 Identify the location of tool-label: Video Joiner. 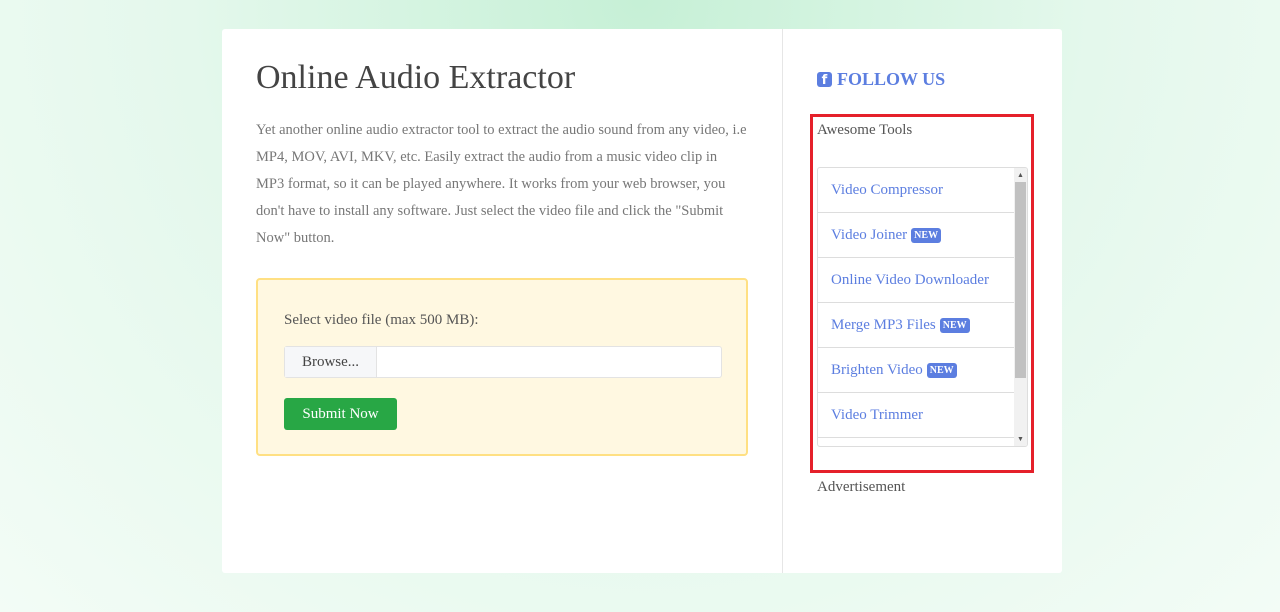
(869, 234).